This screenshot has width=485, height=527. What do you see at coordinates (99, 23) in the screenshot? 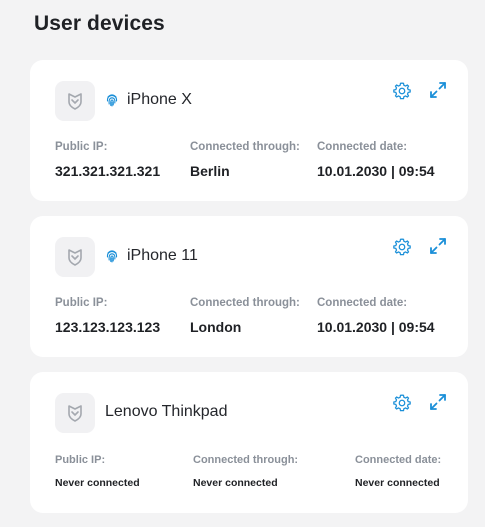
I see `page-title: User devices` at bounding box center [99, 23].